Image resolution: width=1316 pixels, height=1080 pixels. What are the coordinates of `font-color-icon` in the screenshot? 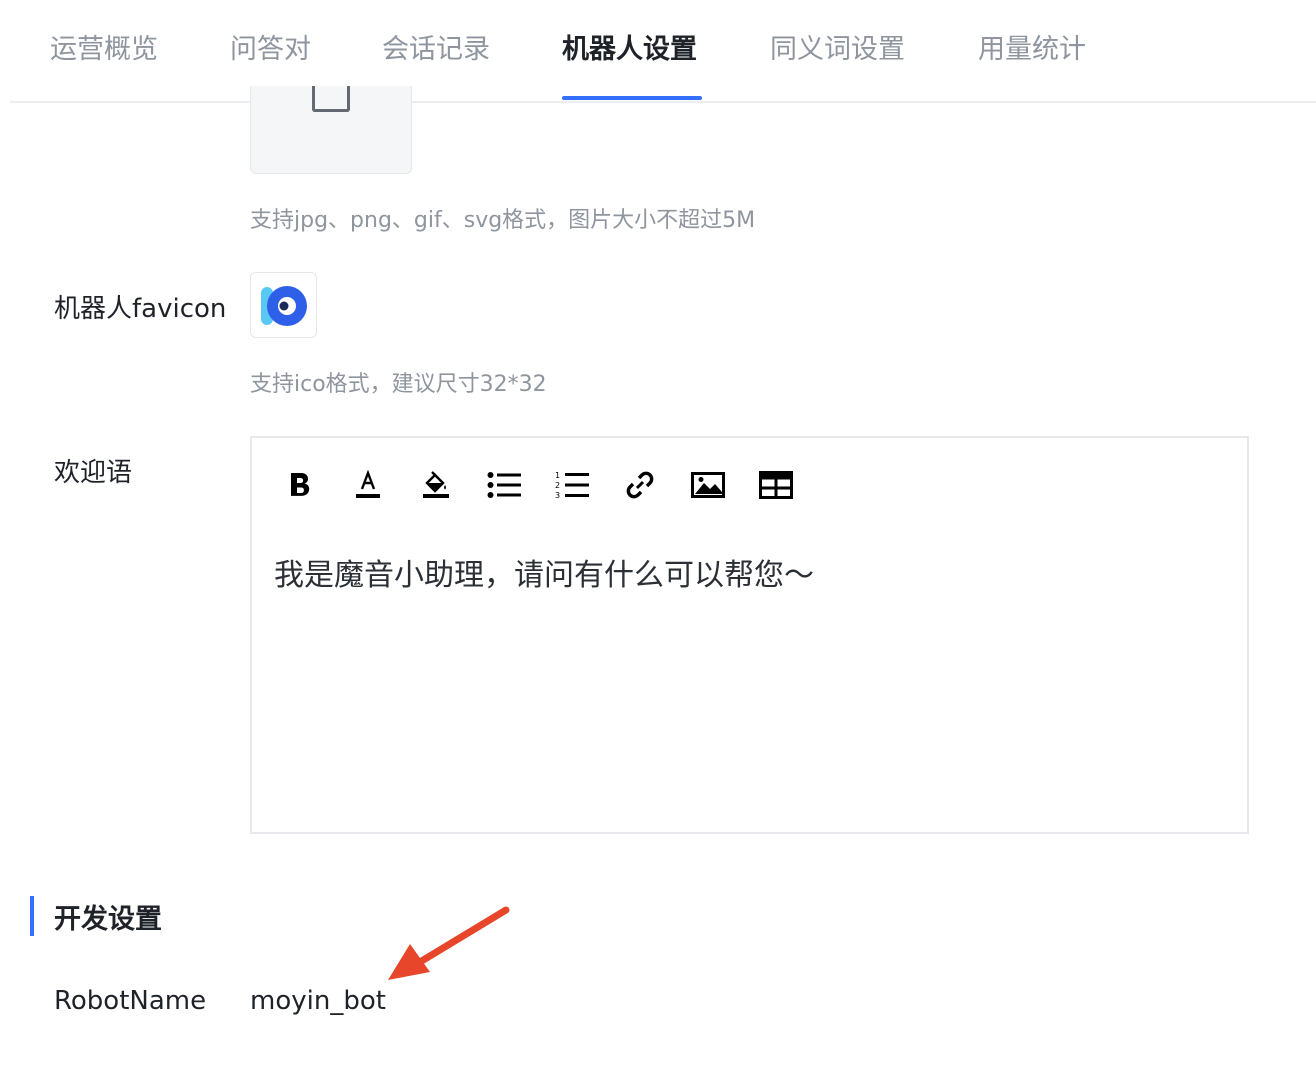 It's located at (368, 485).